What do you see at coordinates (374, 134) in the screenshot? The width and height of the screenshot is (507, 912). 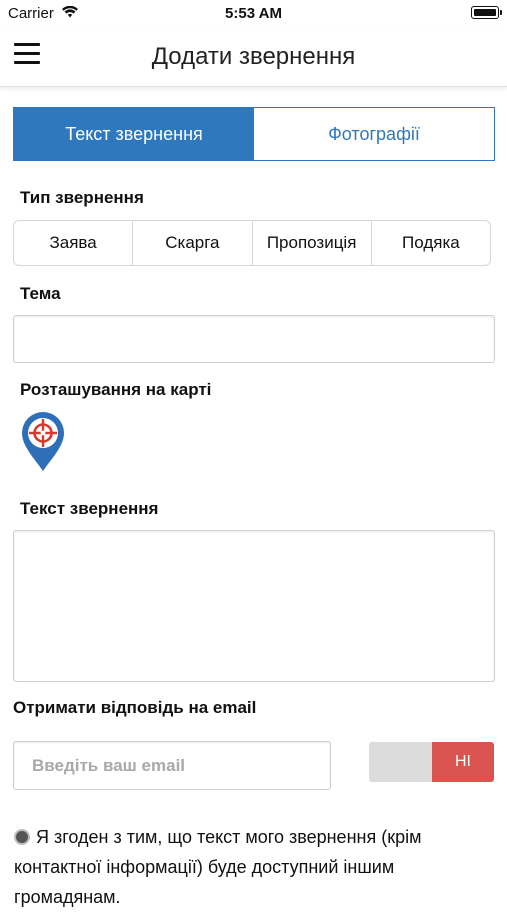 I see `tab-photos: Фотографії` at bounding box center [374, 134].